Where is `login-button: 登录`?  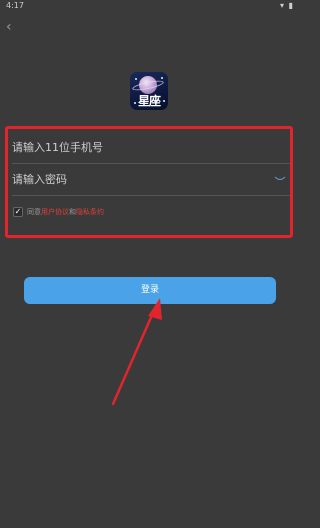 login-button: 登录 is located at coordinates (150, 290).